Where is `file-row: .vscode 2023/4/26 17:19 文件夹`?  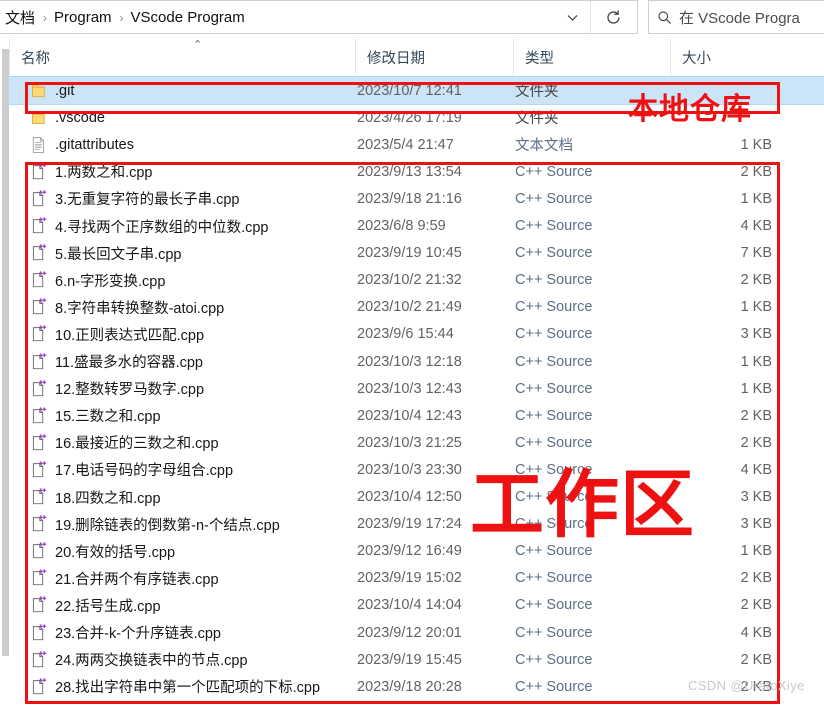
file-row: .vscode 2023/4/26 17:19 文件夹 is located at coordinates (416, 117).